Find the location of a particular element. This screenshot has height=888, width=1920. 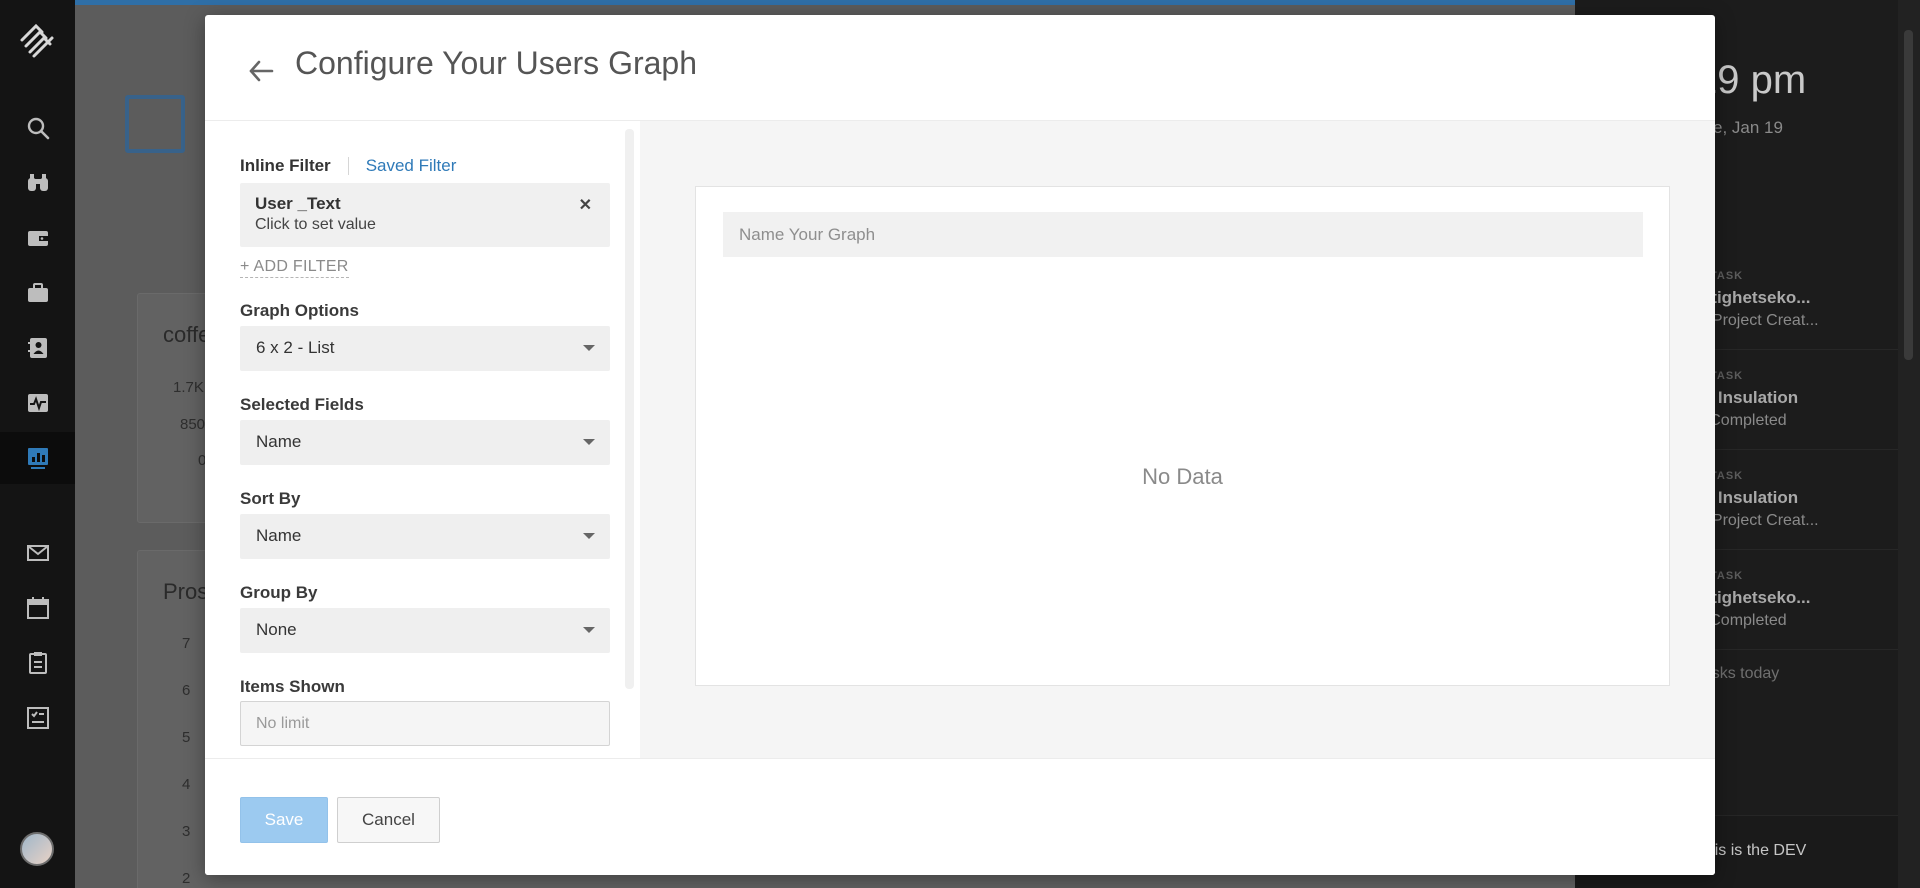

axis-tick: 7 is located at coordinates (186, 643).